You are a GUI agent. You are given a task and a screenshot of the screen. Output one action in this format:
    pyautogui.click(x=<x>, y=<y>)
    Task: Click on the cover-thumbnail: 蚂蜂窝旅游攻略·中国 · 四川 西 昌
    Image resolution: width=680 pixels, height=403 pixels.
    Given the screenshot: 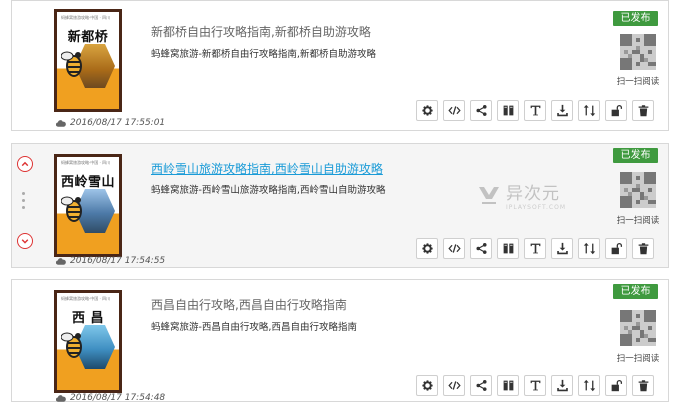 What is the action you would take?
    pyautogui.click(x=88, y=341)
    